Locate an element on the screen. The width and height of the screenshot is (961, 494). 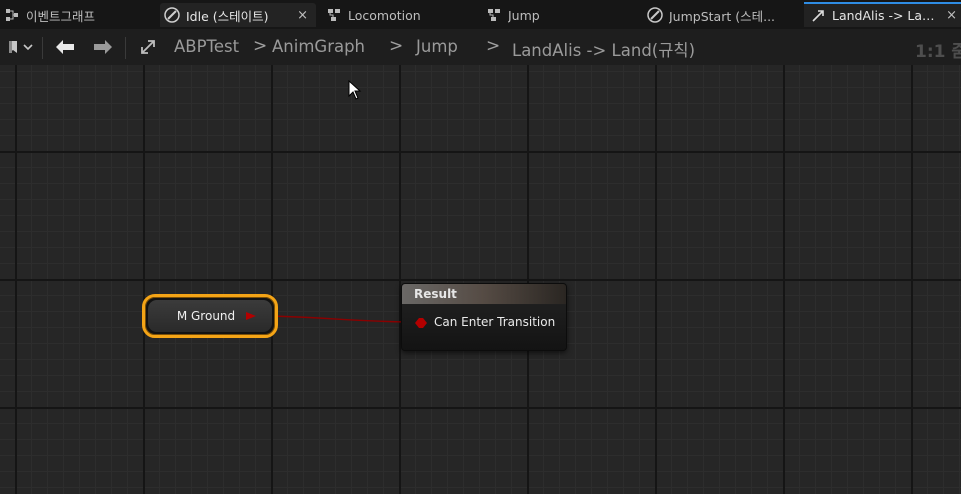
tab-label: 이벤트그래프 is located at coordinates (61, 16).